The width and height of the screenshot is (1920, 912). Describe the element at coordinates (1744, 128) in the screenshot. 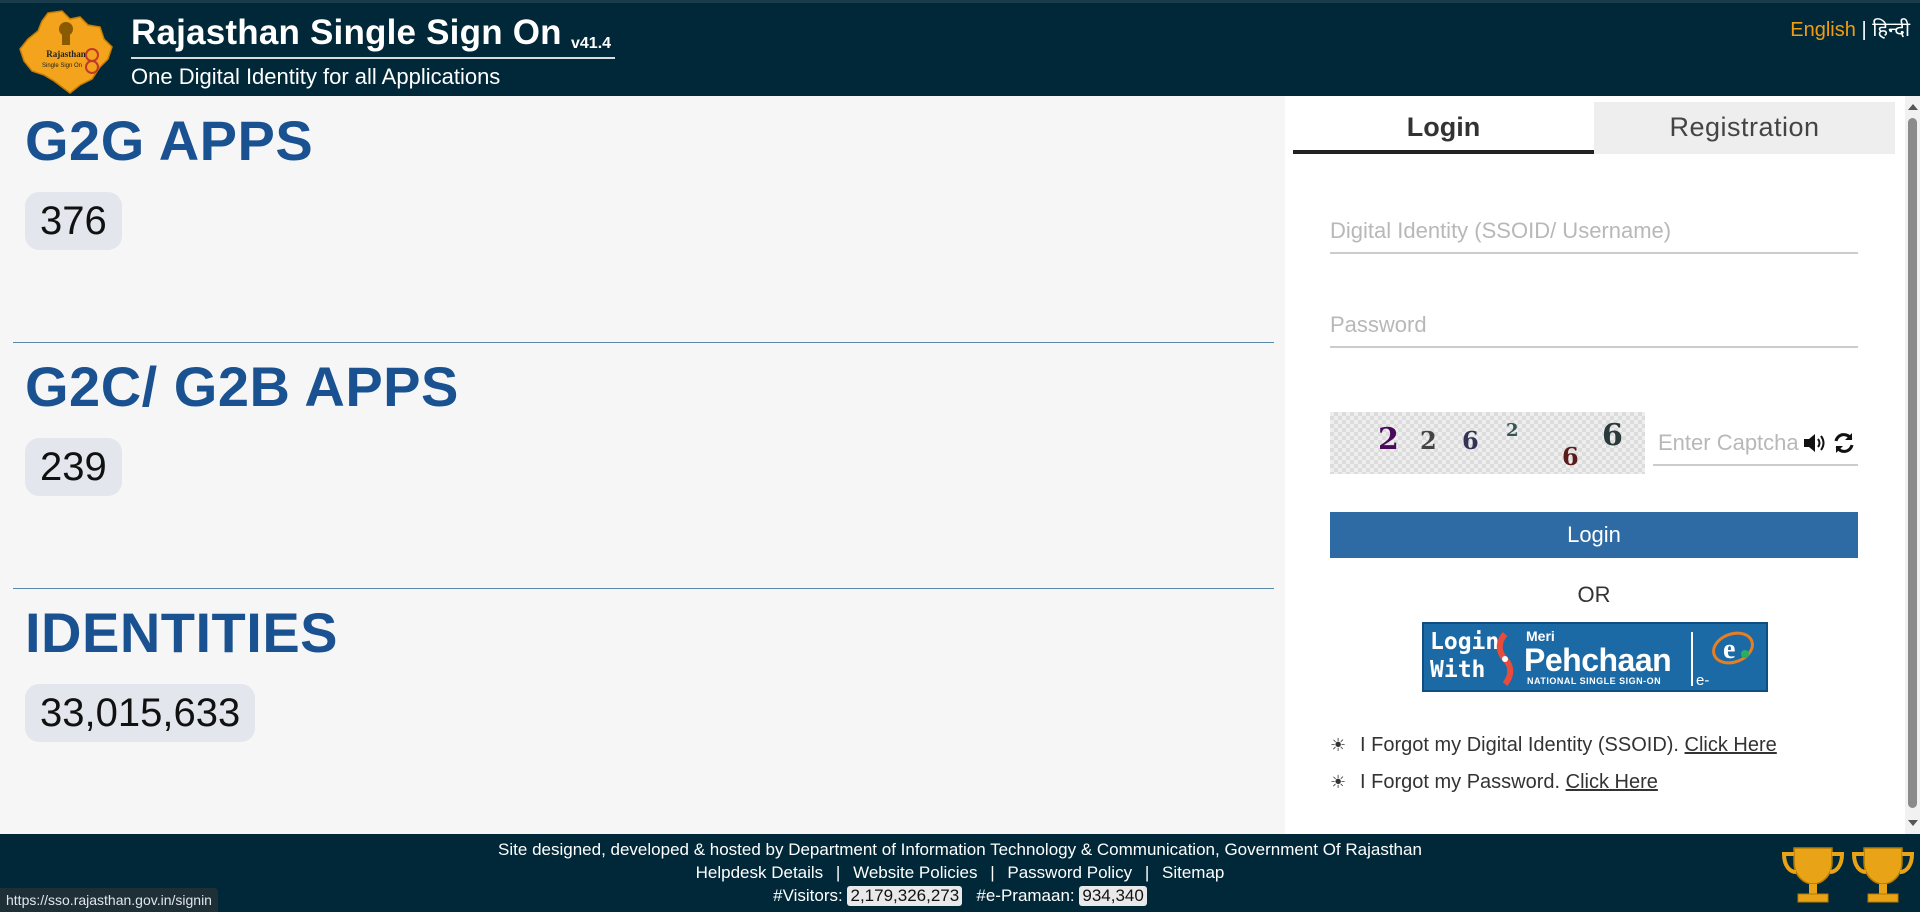

I see `tab-registration: Registration` at that location.